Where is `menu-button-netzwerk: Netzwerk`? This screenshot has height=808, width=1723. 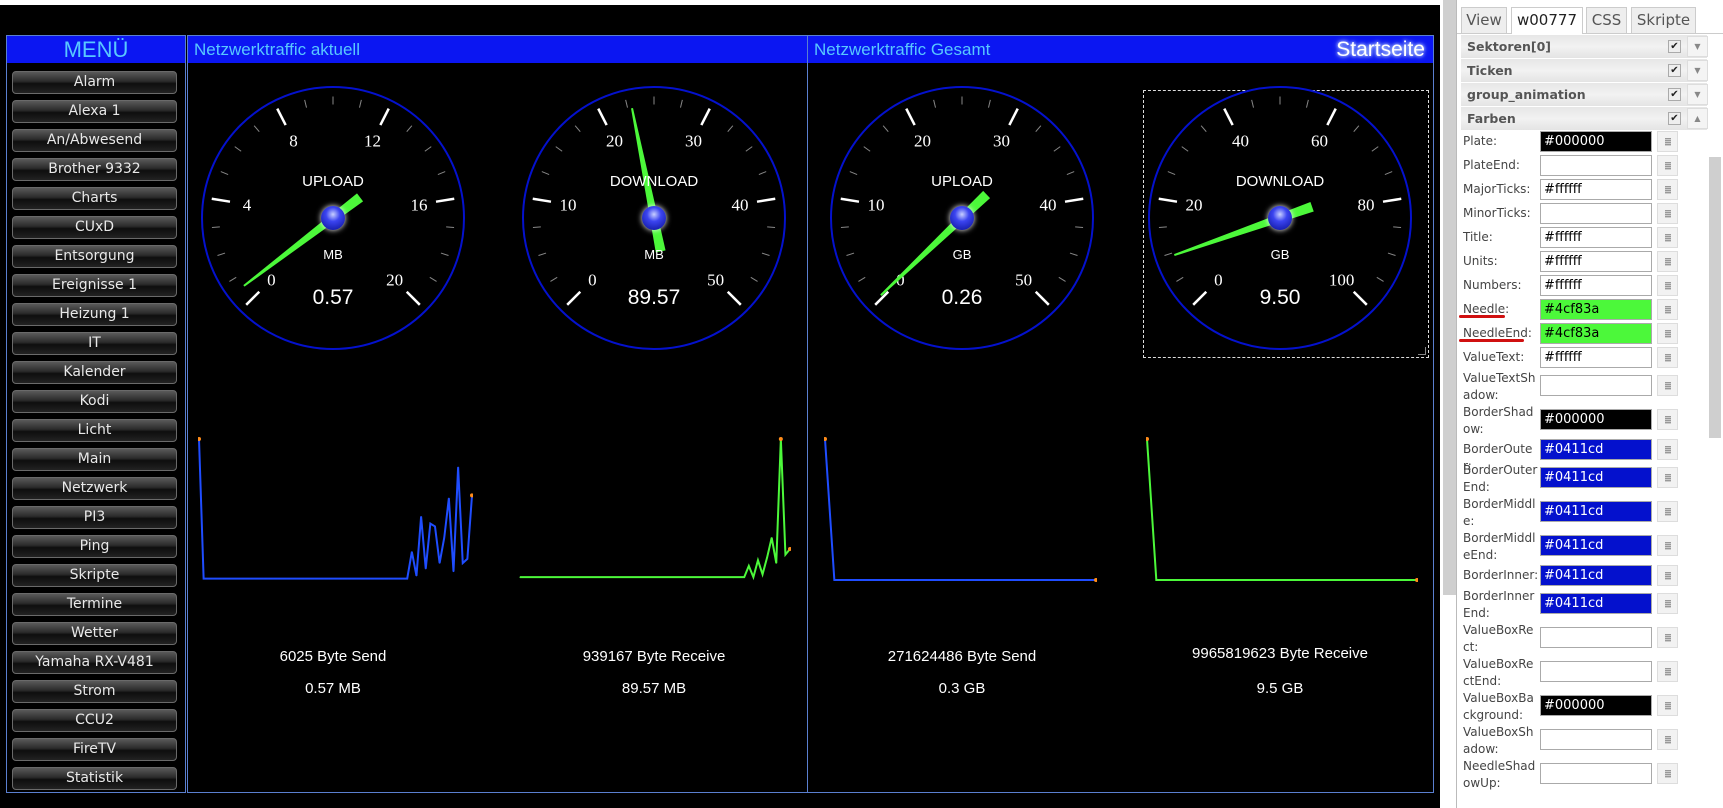 menu-button-netzwerk: Netzwerk is located at coordinates (94, 488).